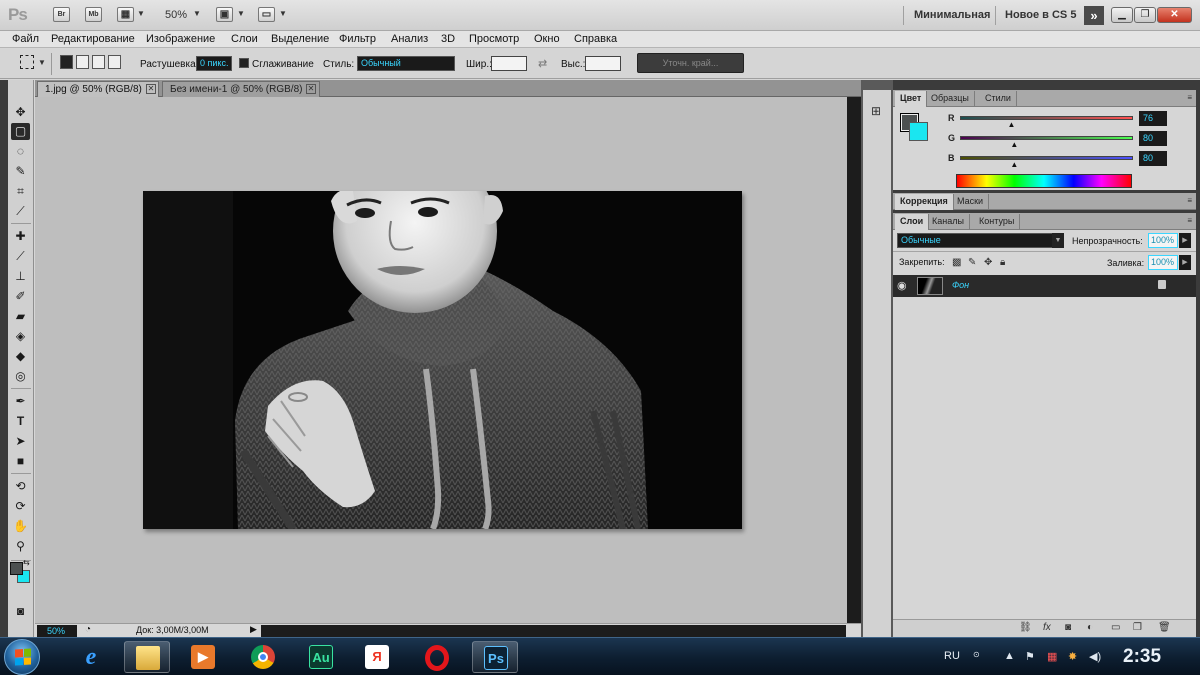 Image resolution: width=1200 pixels, height=675 pixels. What do you see at coordinates (20, 191) in the screenshot?
I see `crop-tool-icon: ⌗` at bounding box center [20, 191].